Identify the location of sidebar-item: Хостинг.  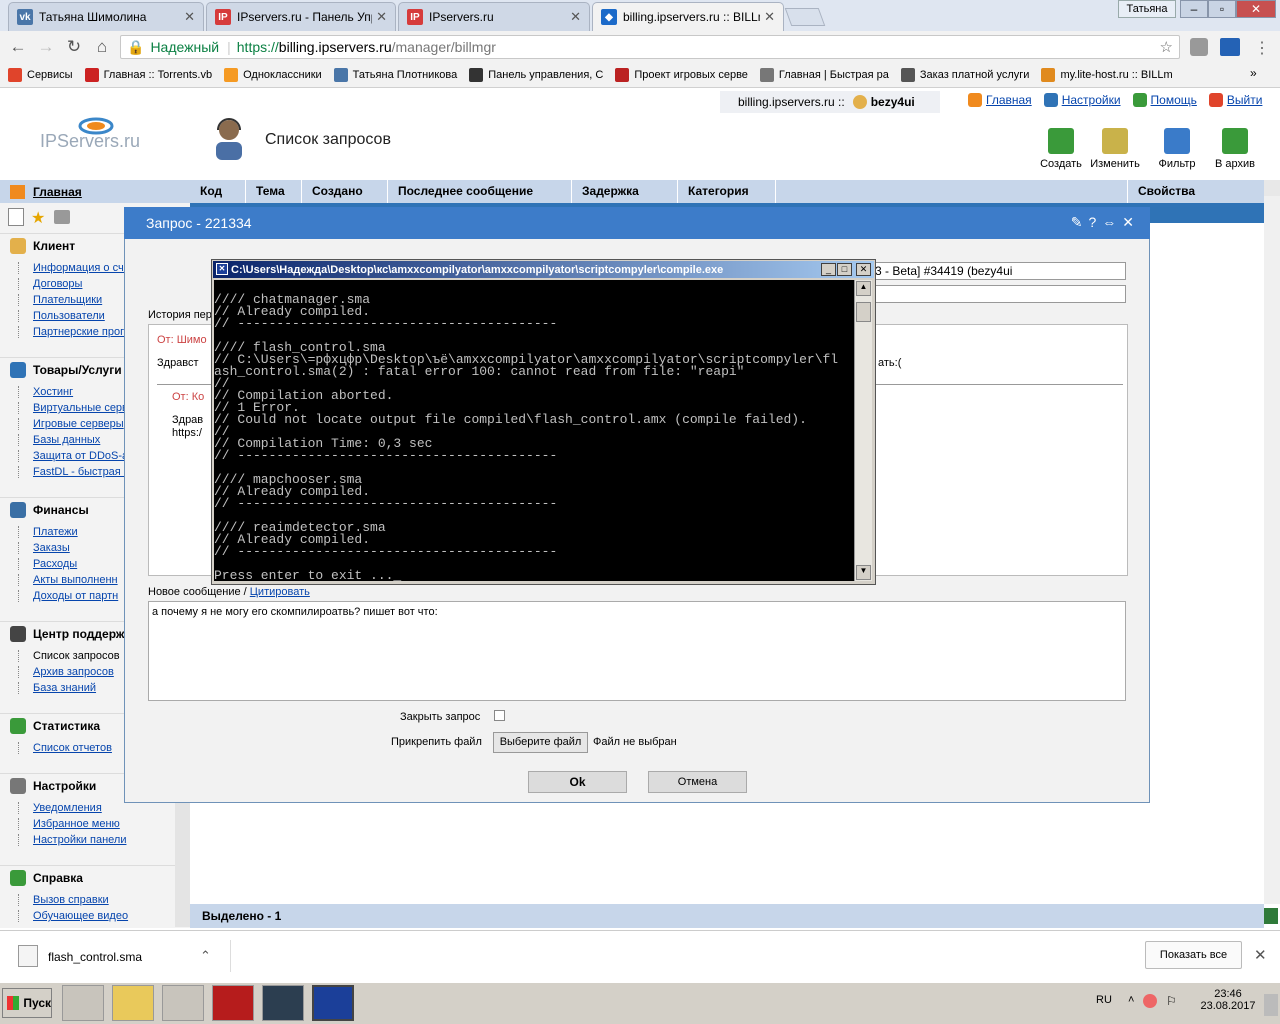
(45, 392).